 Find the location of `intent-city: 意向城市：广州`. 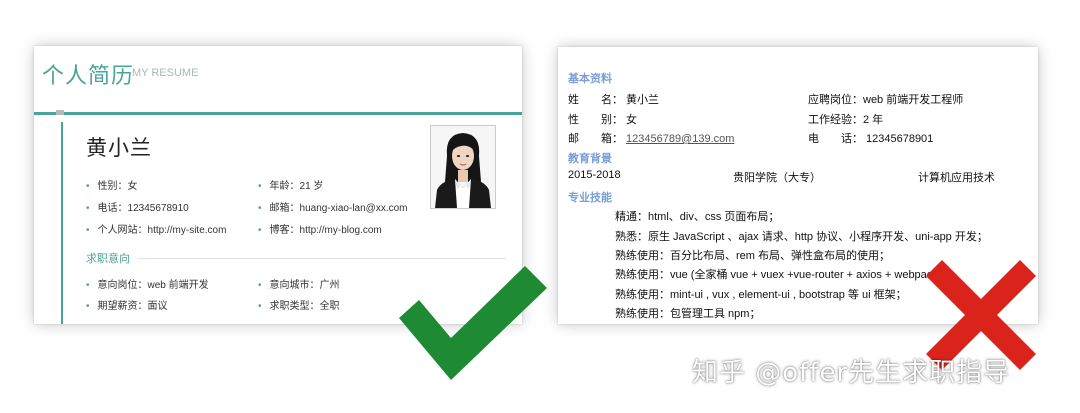

intent-city: 意向城市：广州 is located at coordinates (299, 283).